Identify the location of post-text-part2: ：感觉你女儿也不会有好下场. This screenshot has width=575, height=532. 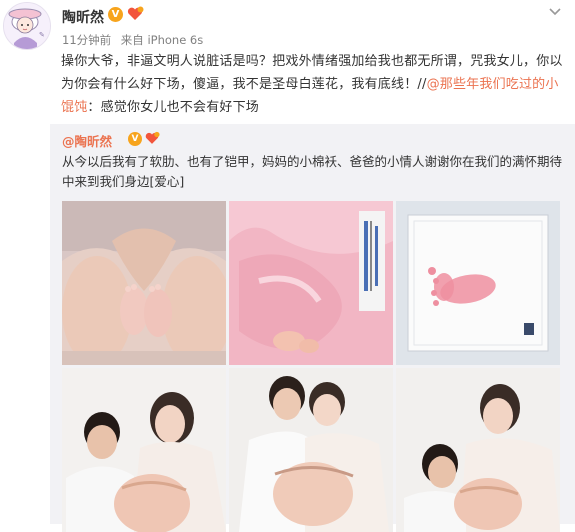
(173, 107).